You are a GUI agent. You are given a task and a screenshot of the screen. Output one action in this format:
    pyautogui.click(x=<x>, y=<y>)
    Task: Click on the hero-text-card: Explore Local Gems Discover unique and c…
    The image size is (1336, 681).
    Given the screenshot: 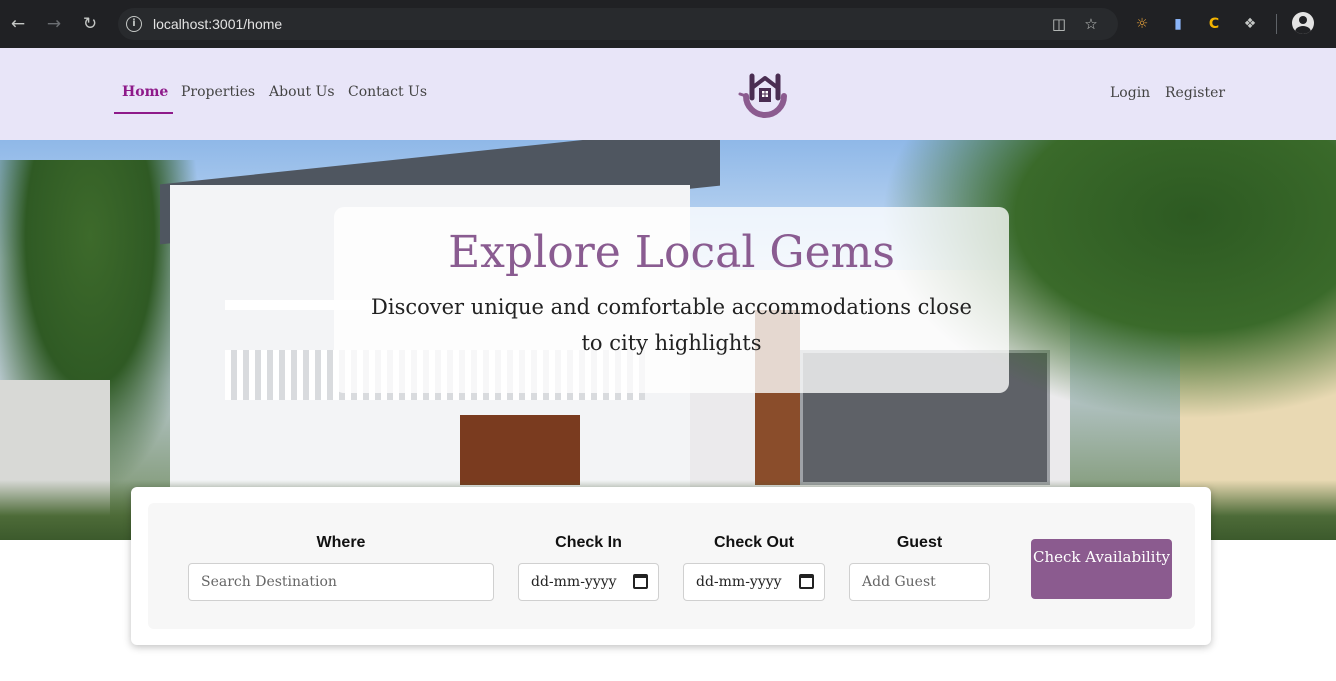 What is the action you would take?
    pyautogui.click(x=671, y=300)
    